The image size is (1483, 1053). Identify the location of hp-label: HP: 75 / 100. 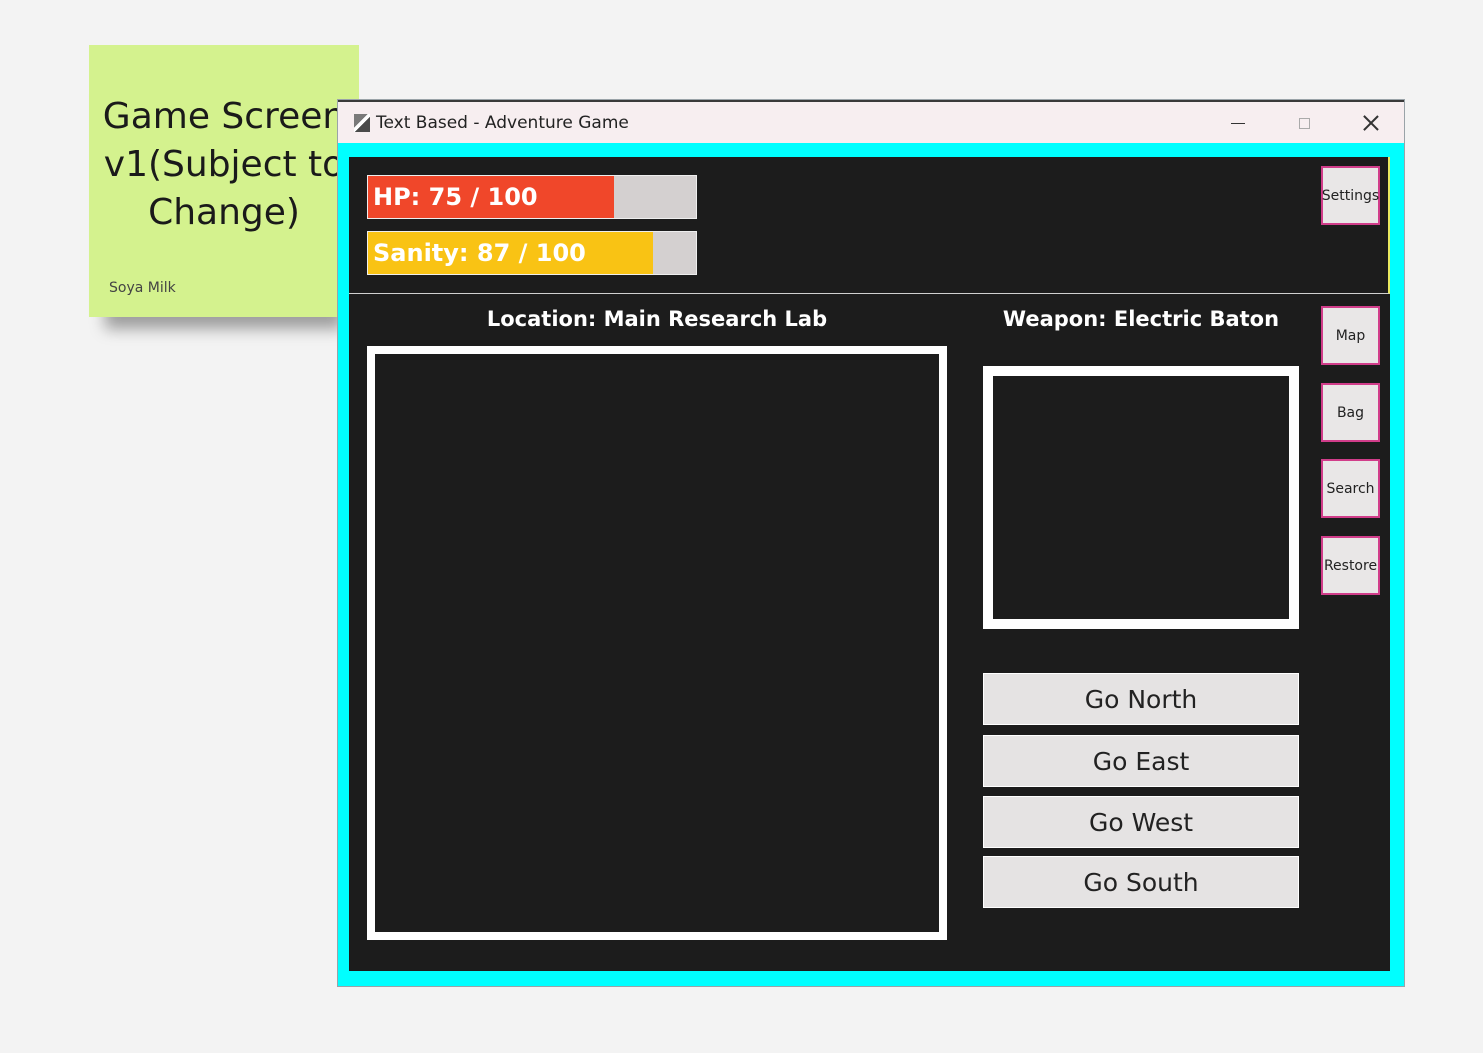
(455, 197).